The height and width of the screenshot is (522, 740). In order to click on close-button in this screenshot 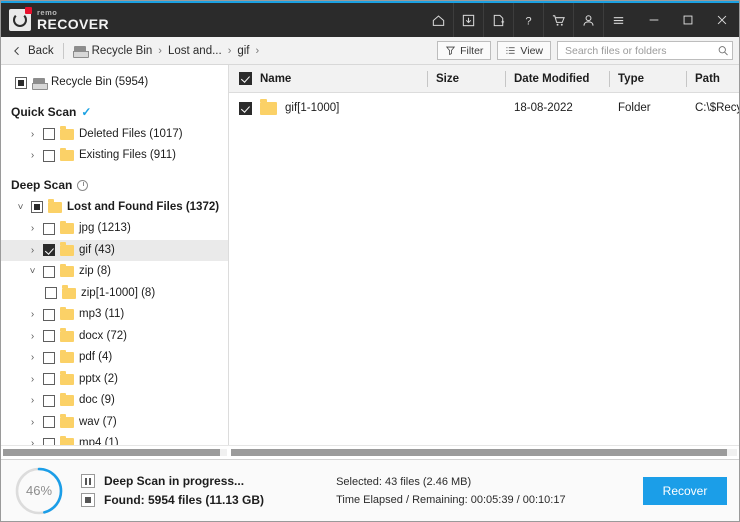, I will do `click(722, 20)`.